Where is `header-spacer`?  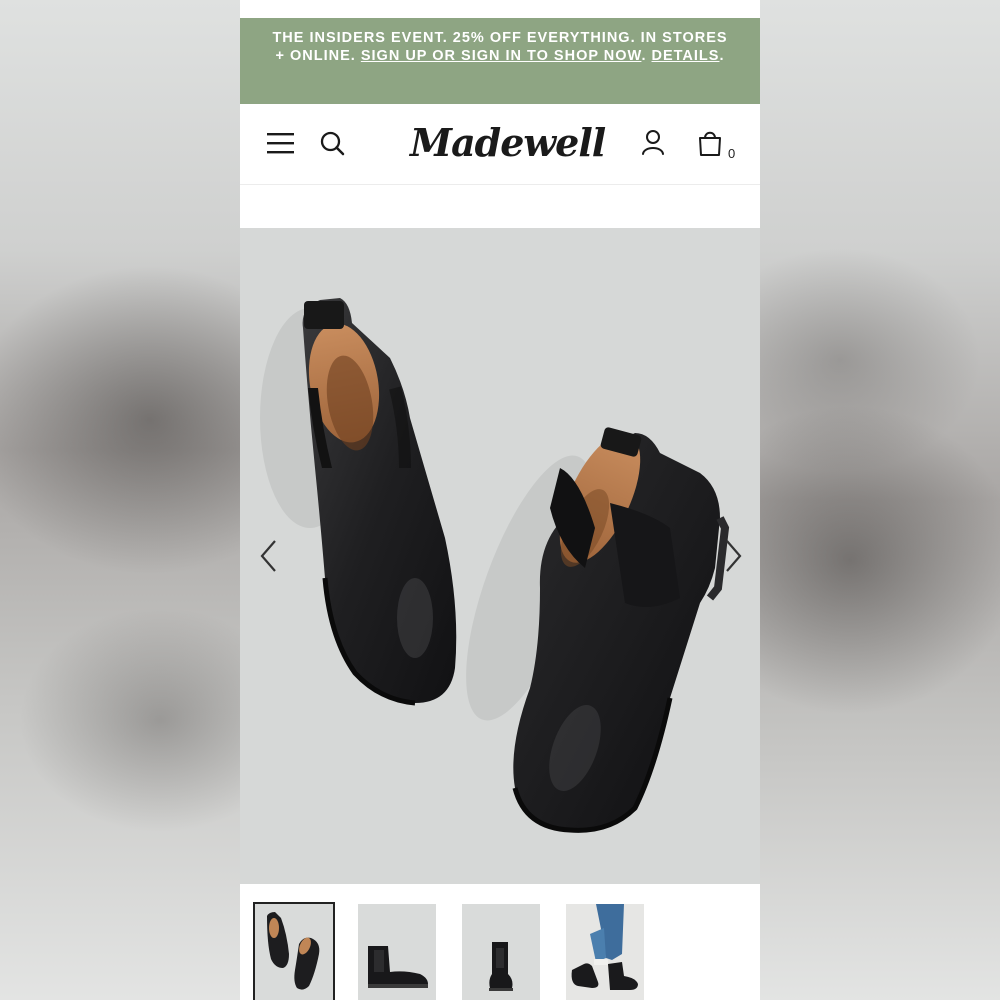
header-spacer is located at coordinates (500, 206).